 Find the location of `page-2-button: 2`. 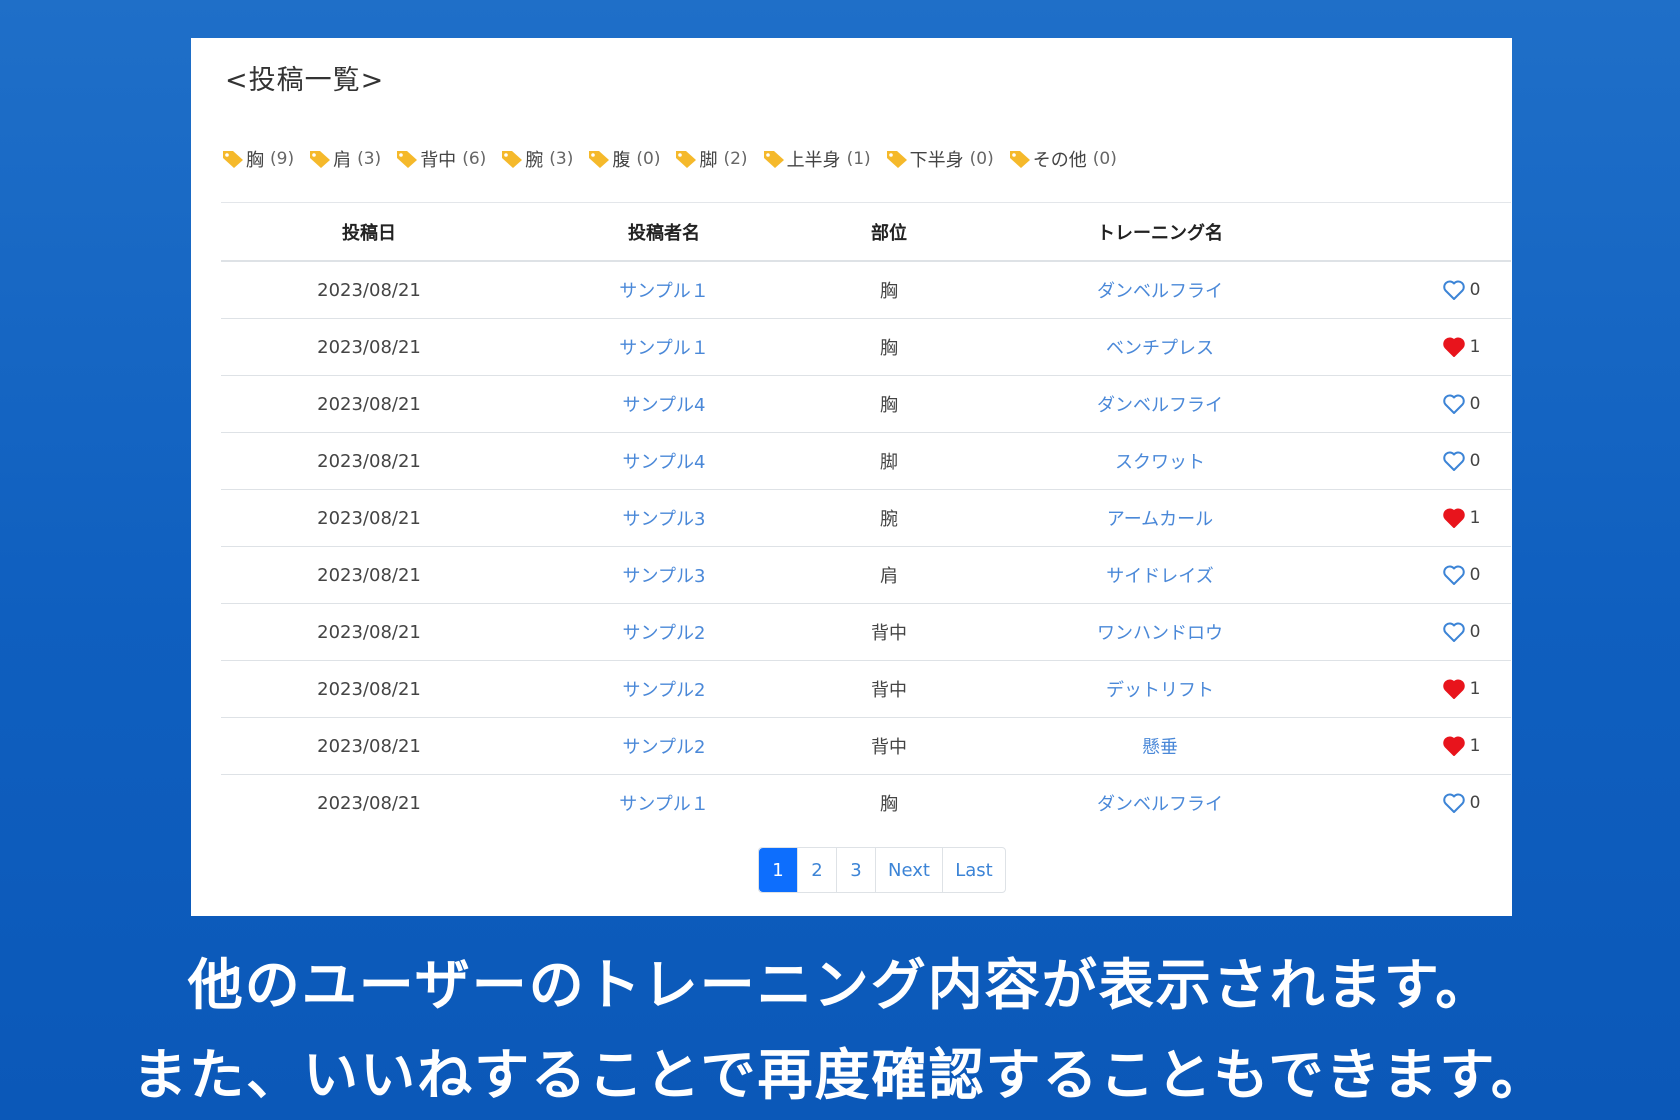

page-2-button: 2 is located at coordinates (816, 870).